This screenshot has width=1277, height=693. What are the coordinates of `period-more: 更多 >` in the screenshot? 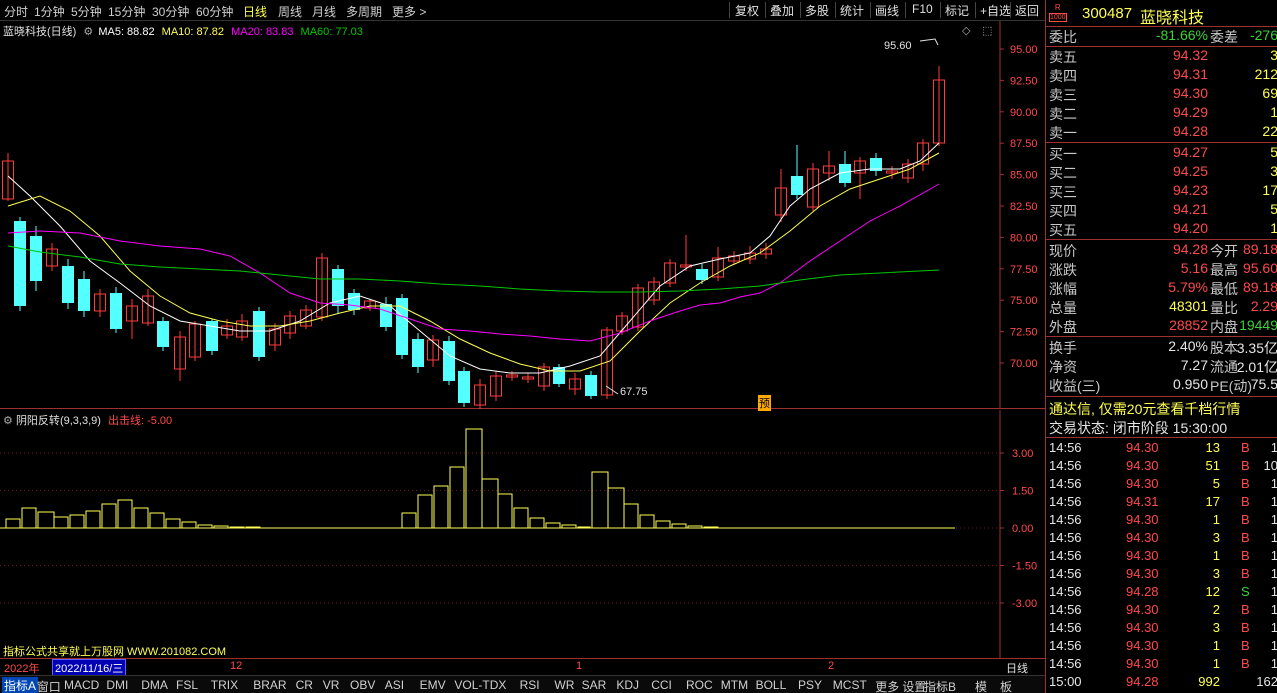 It's located at (409, 11).